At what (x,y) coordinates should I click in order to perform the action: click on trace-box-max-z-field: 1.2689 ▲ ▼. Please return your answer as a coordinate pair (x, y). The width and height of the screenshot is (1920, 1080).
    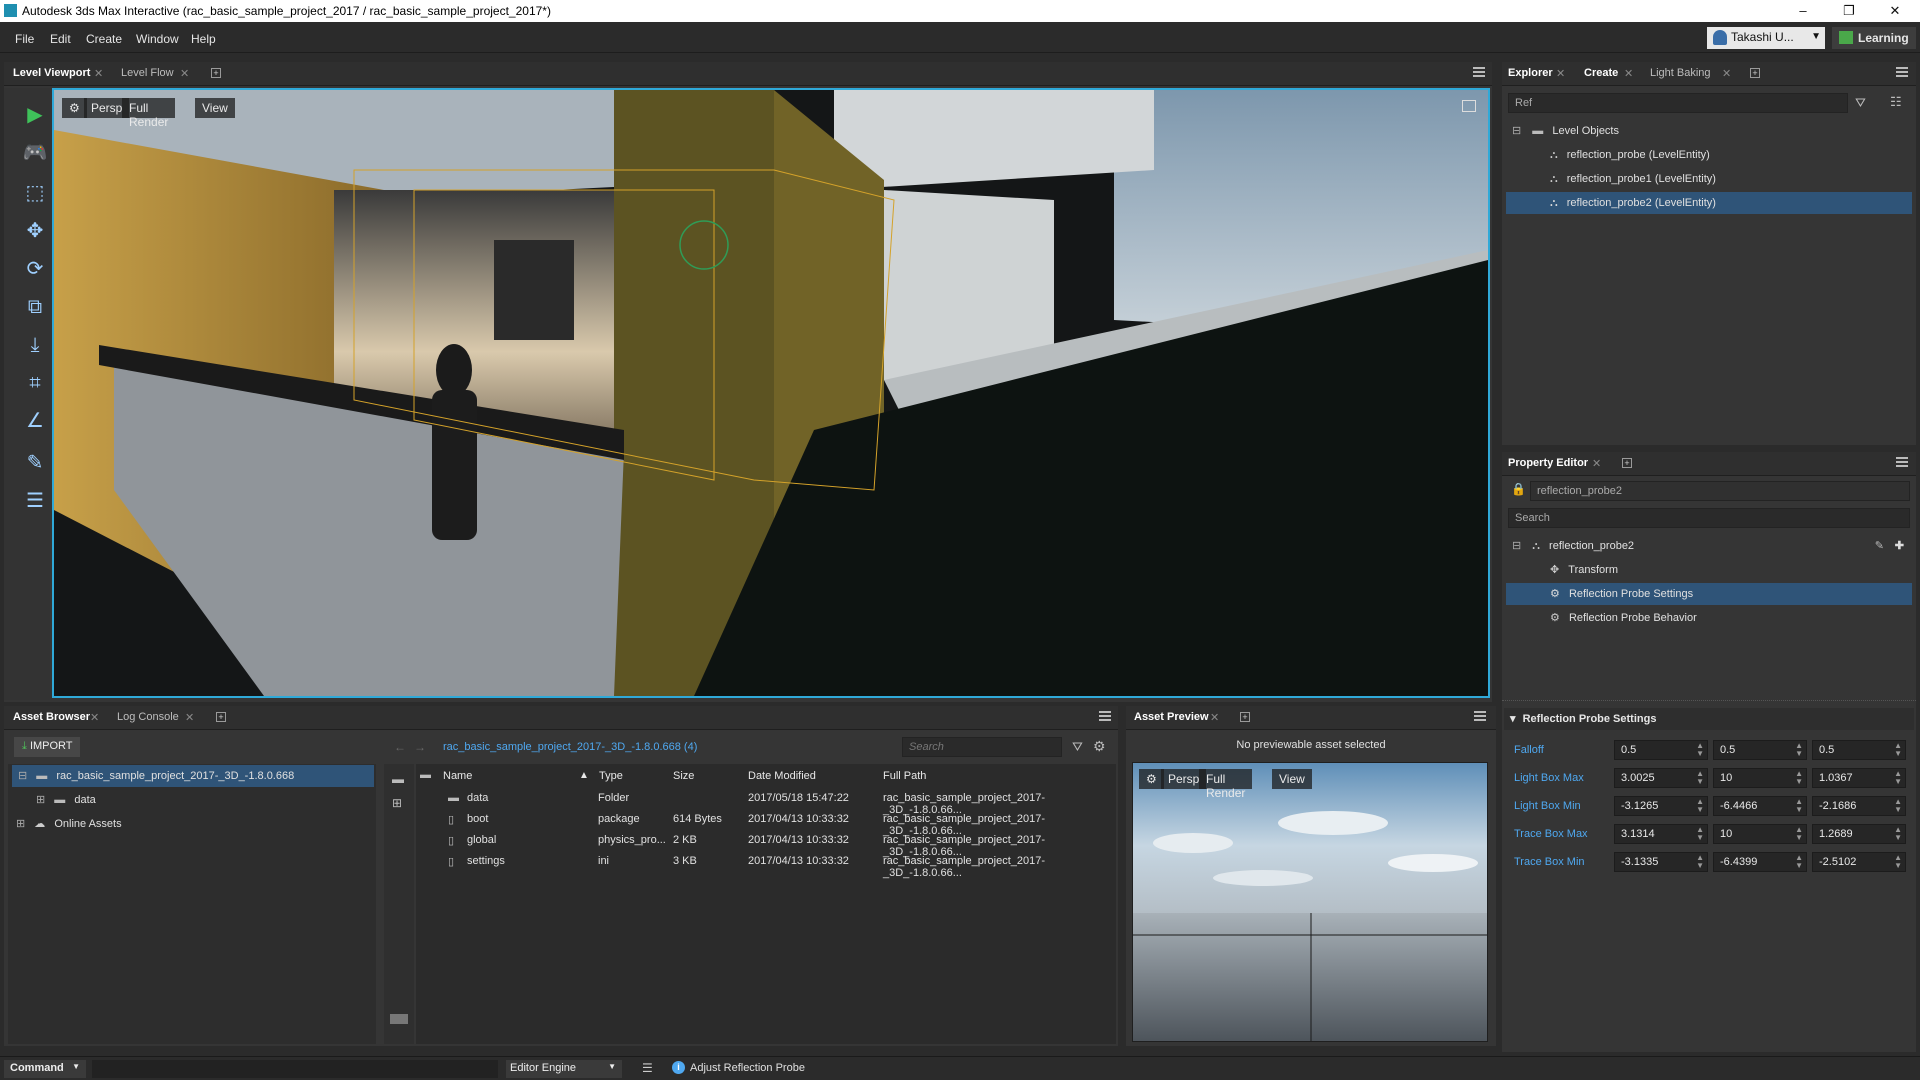
    Looking at the image, I should click on (1859, 834).